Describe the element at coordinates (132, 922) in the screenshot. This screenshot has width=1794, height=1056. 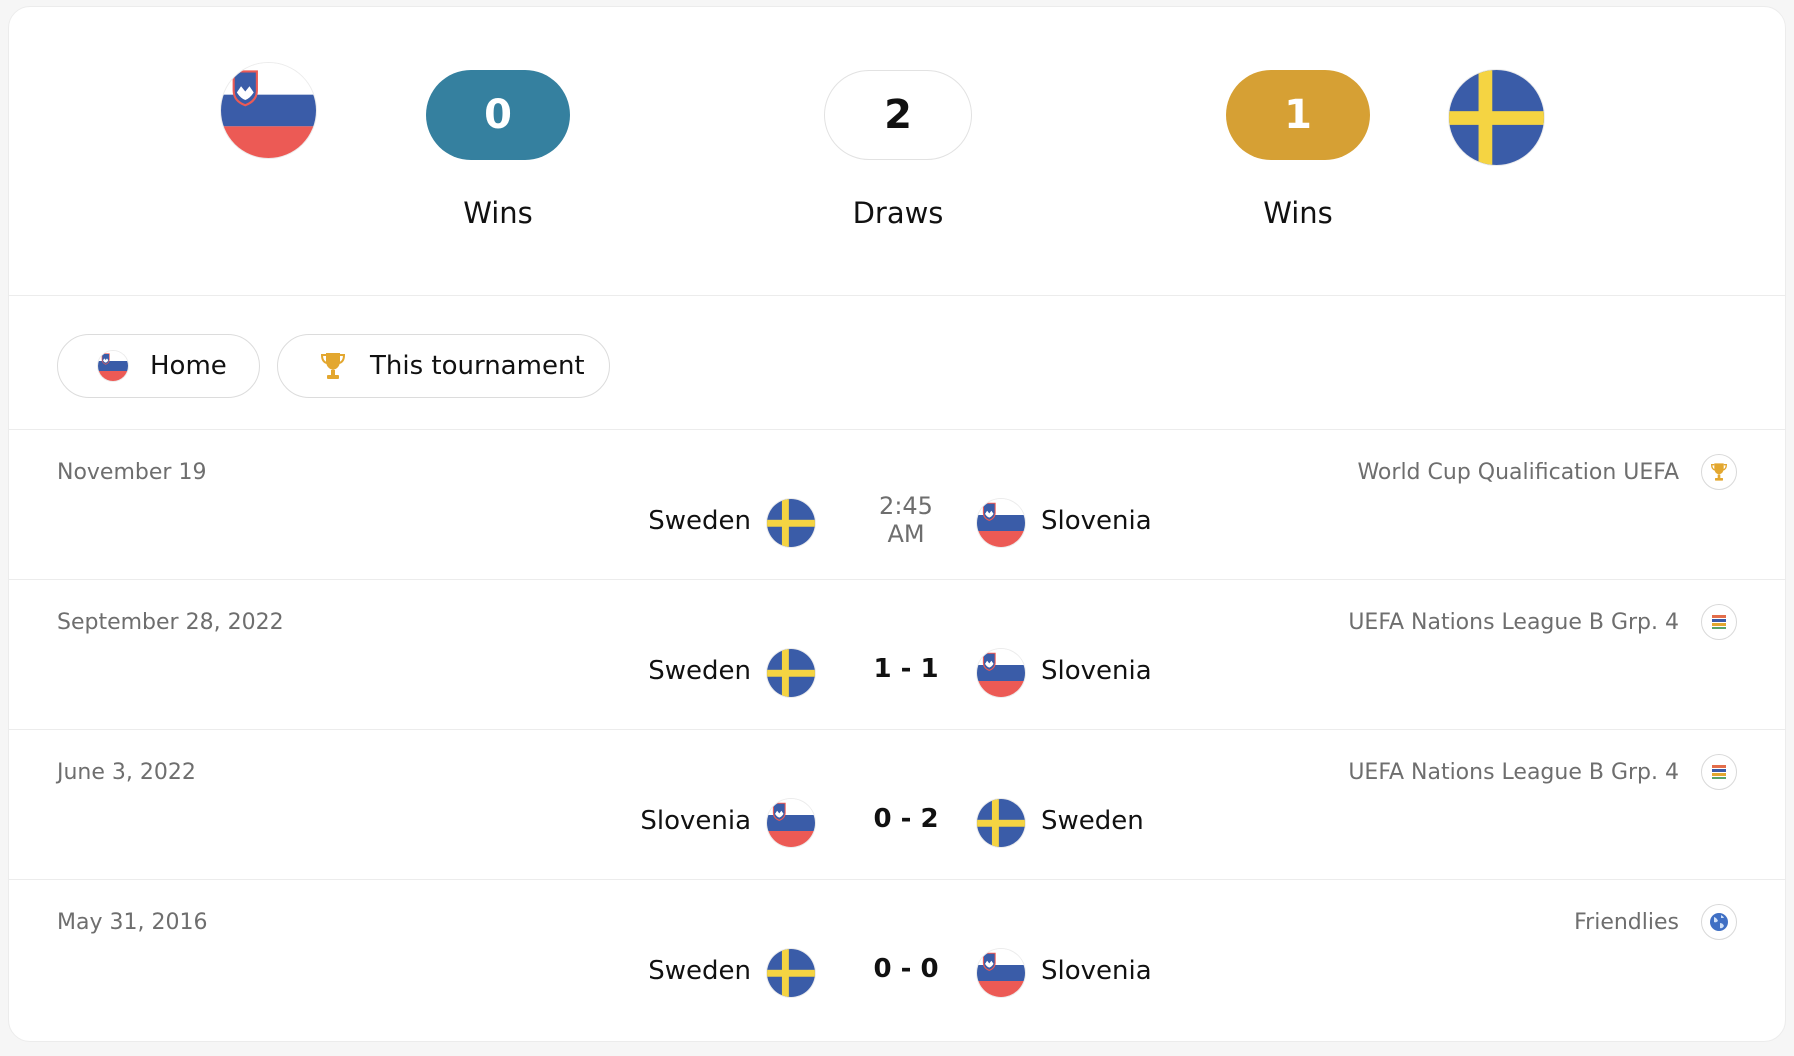
I see `match-date: May 31, 2016` at that location.